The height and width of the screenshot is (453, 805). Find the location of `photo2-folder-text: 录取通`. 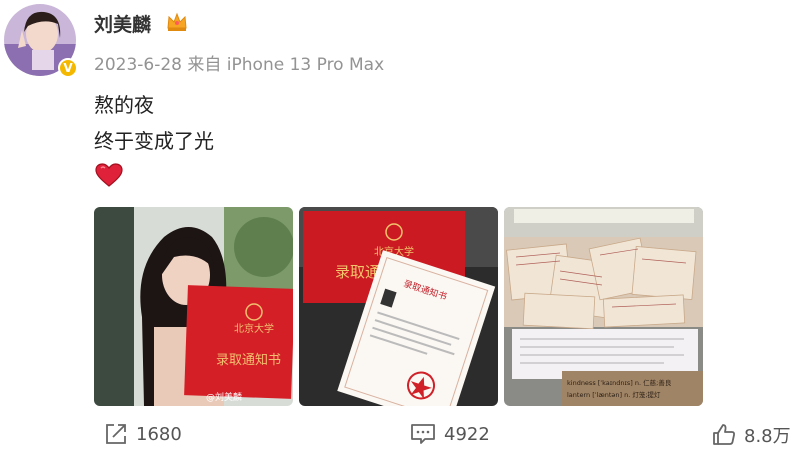

photo2-folder-text: 录取通 is located at coordinates (357, 272).